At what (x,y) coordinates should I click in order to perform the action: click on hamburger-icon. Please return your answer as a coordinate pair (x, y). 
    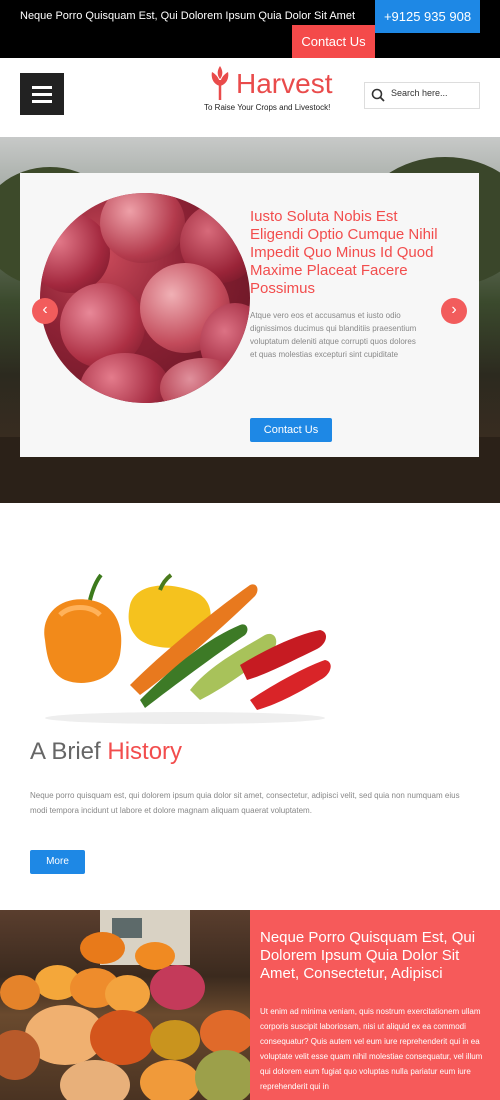
    Looking at the image, I should click on (42, 94).